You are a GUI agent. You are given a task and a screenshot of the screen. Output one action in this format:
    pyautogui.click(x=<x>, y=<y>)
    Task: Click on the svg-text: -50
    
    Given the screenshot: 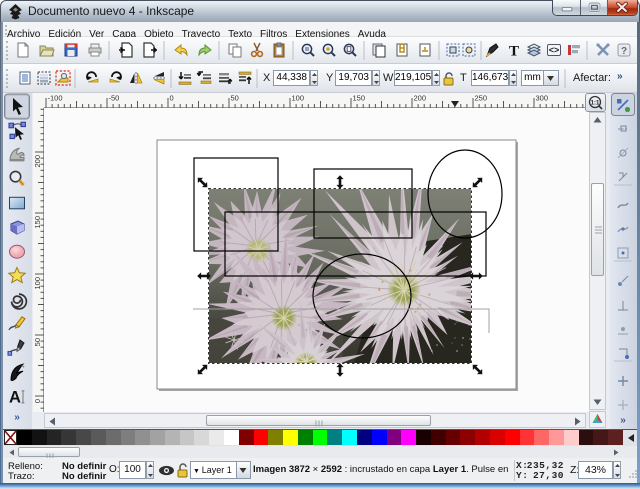 What is the action you would take?
    pyautogui.click(x=114, y=98)
    